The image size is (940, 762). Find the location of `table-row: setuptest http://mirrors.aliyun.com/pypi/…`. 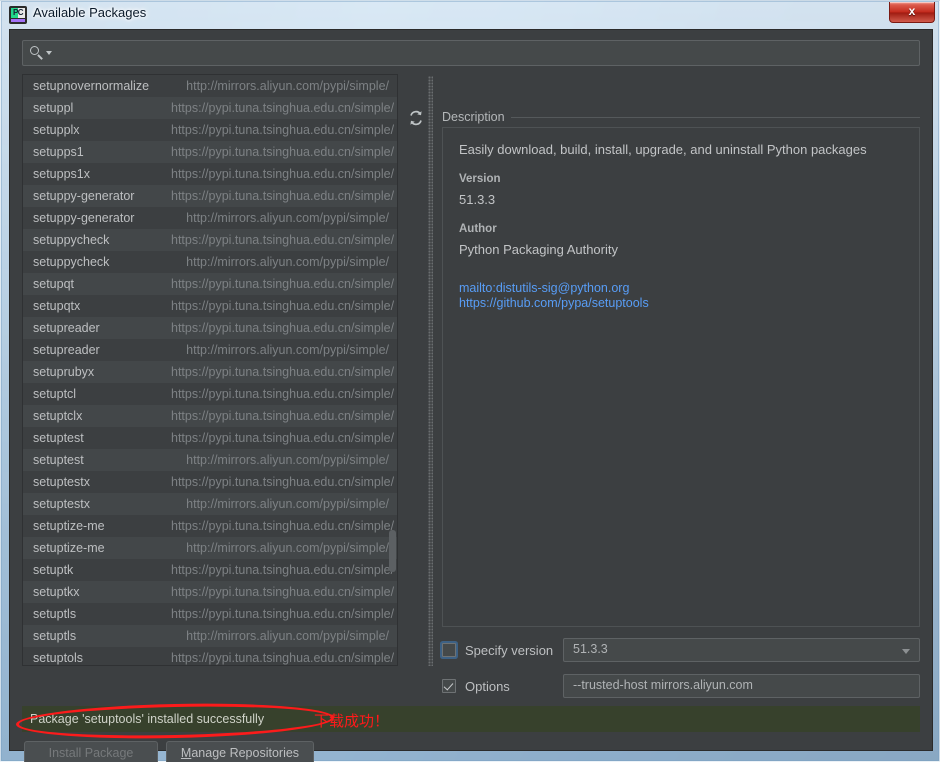

table-row: setuptest http://mirrors.aliyun.com/pypi/… is located at coordinates (210, 460).